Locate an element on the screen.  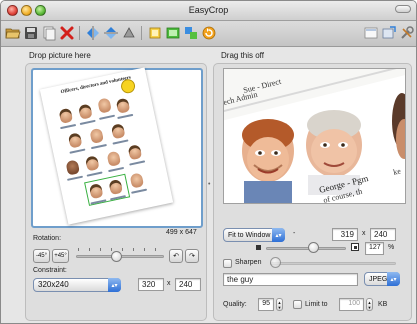
sharpen-slider-track is located at coordinates (333, 263).